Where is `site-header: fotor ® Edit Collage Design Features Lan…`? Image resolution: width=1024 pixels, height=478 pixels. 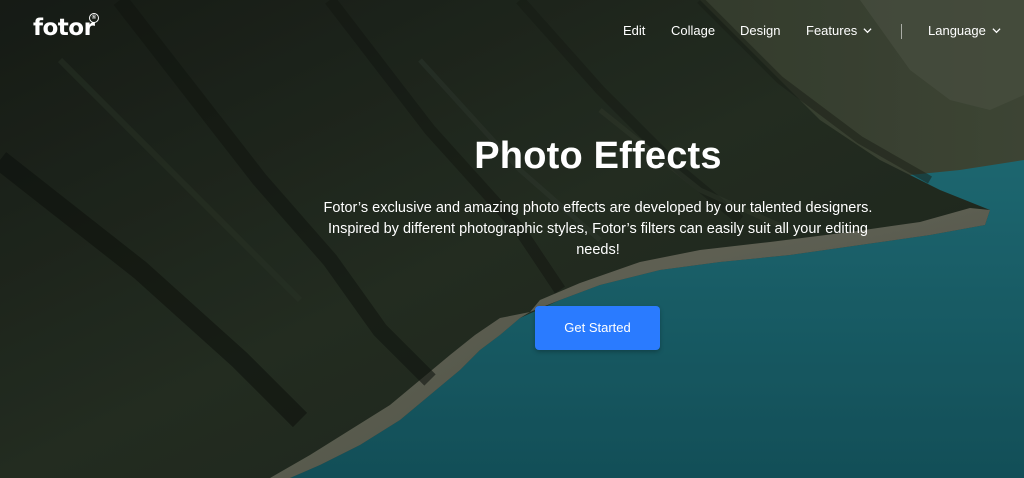 site-header: fotor ® Edit Collage Design Features Lan… is located at coordinates (512, 31).